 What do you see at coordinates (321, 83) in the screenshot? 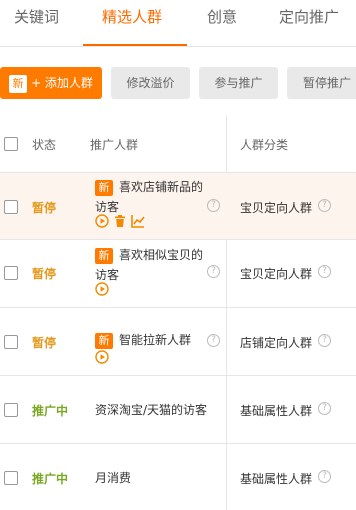
I see `pause-promotion-button: 暂停推广` at bounding box center [321, 83].